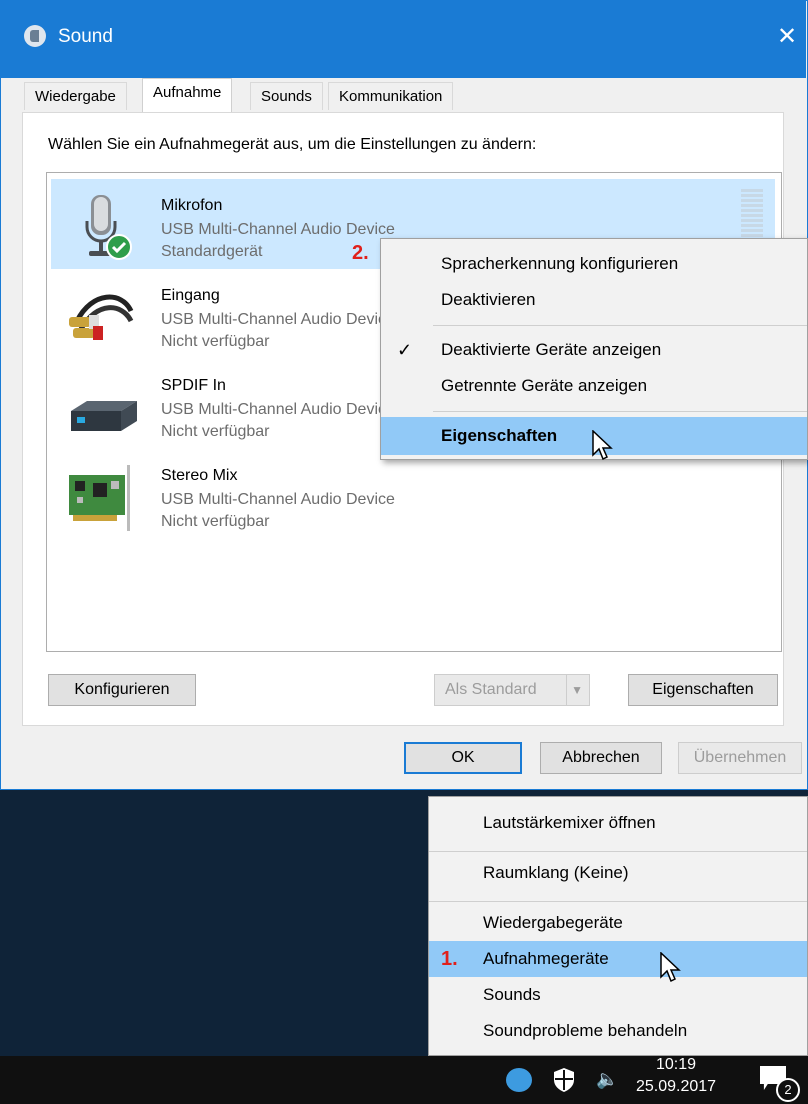 Image resolution: width=808 pixels, height=1104 pixels. What do you see at coordinates (512, 994) in the screenshot?
I see `menu-item-label: Sounds` at bounding box center [512, 994].